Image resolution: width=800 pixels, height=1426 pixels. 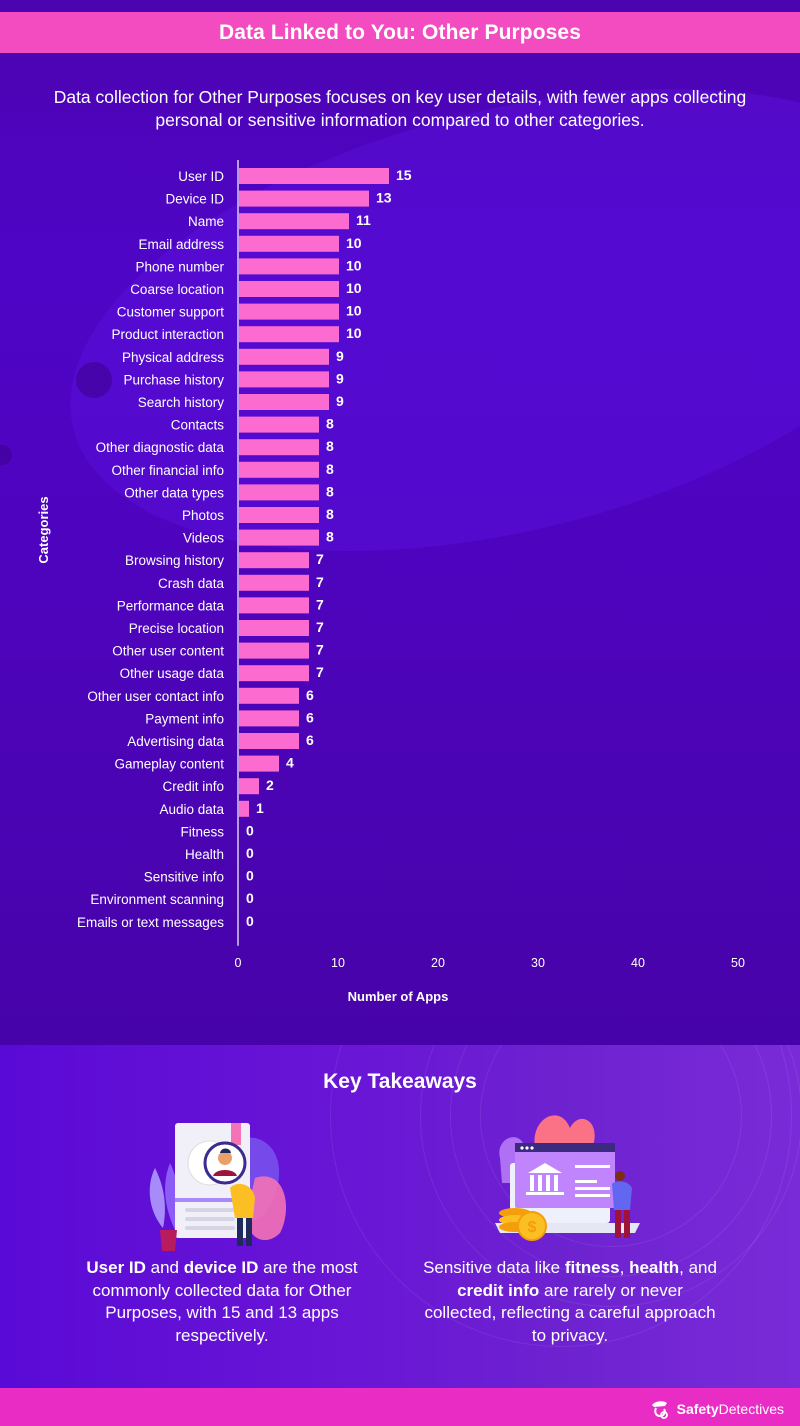 What do you see at coordinates (168, 1240) in the screenshot?
I see `plant-pot-icon` at bounding box center [168, 1240].